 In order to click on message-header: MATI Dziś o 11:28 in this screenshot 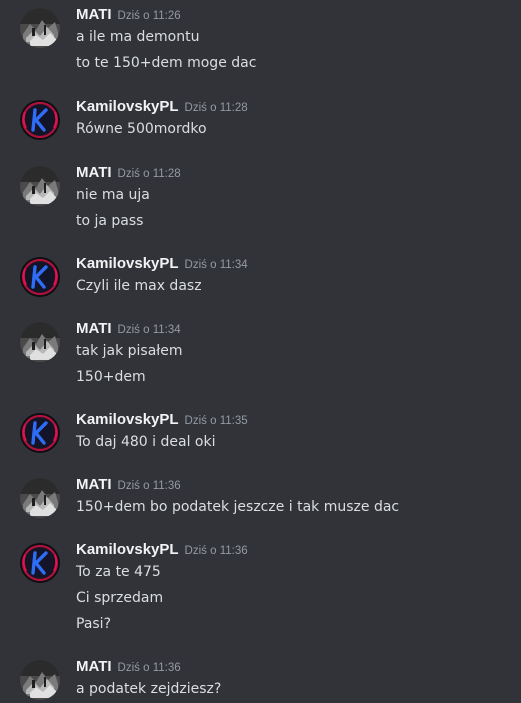, I will do `click(128, 173)`.